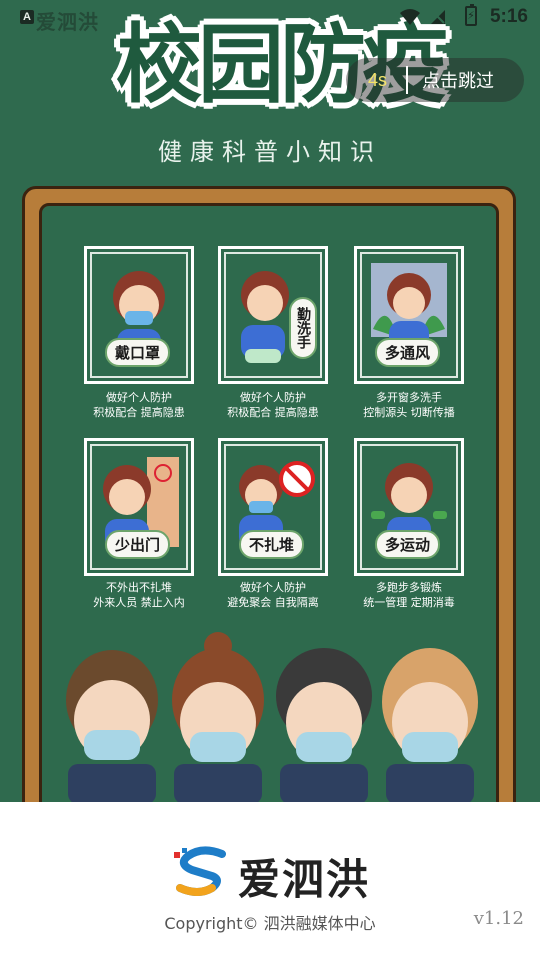 The width and height of the screenshot is (540, 960). Describe the element at coordinates (138, 352) in the screenshot. I see `badge-mask: 戴口罩` at that location.